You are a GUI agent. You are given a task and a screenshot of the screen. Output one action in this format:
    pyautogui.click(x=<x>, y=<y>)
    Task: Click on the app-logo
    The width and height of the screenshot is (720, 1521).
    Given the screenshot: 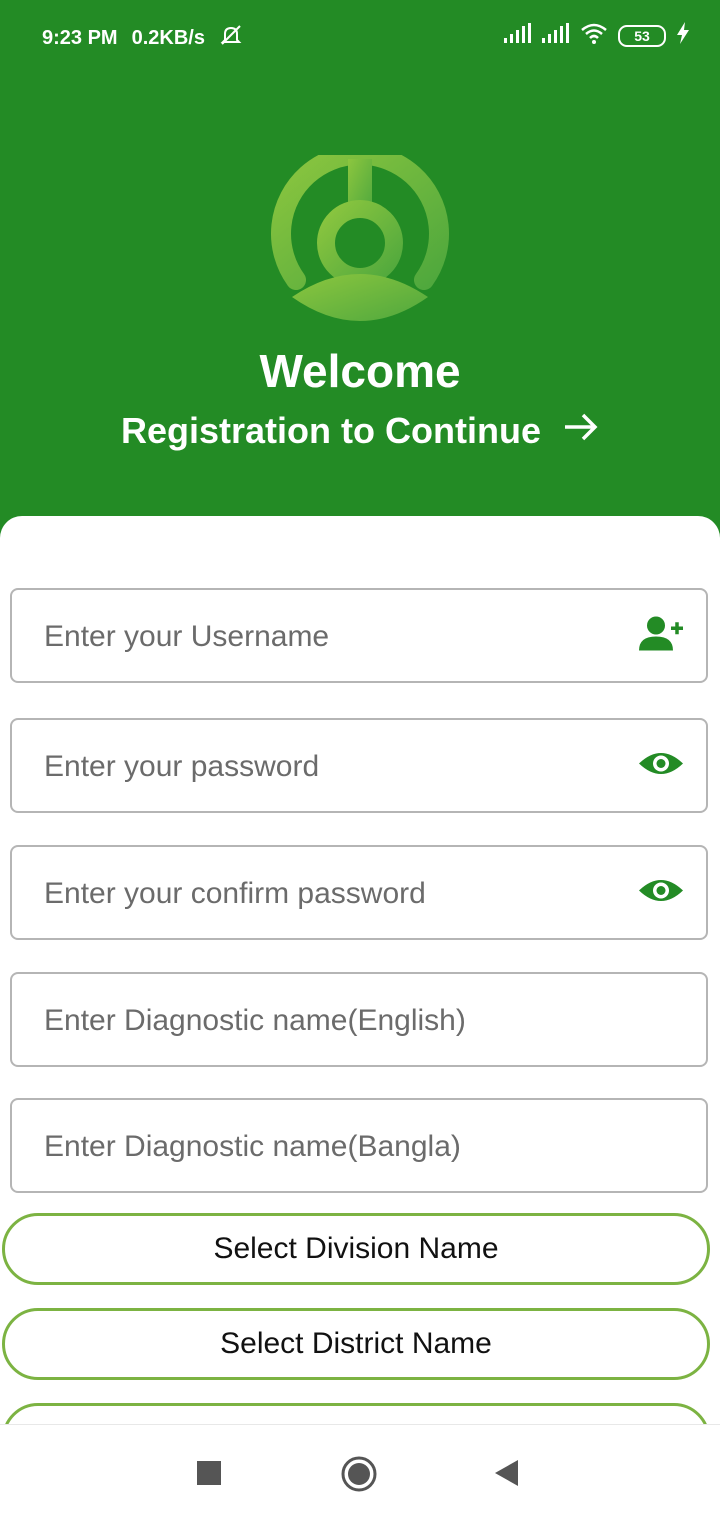 What is the action you would take?
    pyautogui.click(x=360, y=238)
    